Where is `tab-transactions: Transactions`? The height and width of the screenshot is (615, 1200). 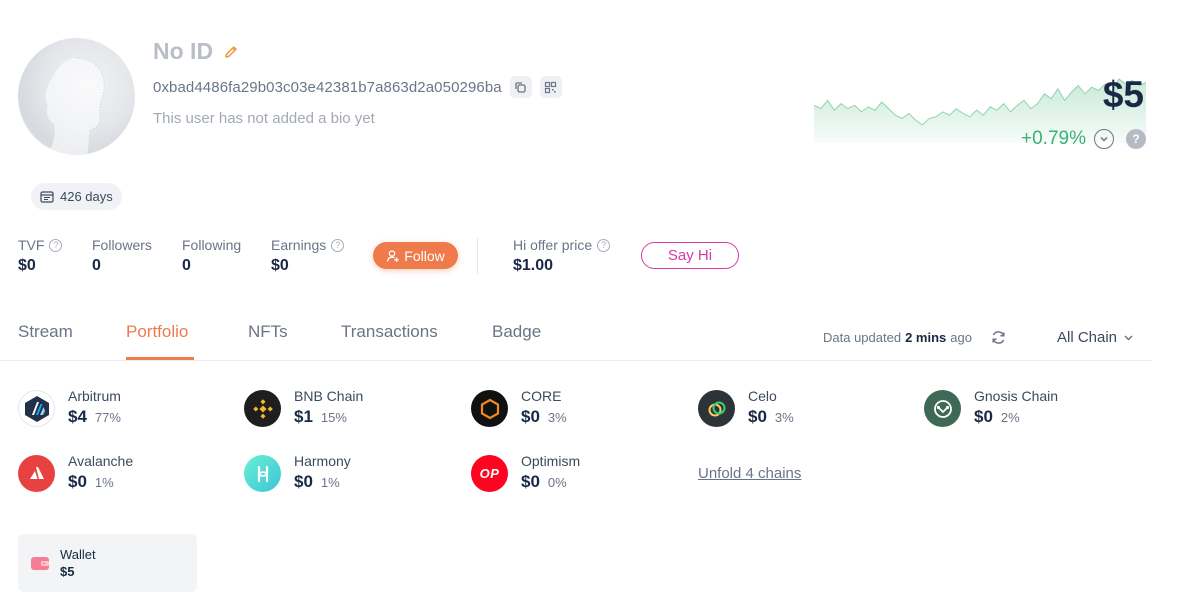
tab-transactions: Transactions is located at coordinates (416, 341).